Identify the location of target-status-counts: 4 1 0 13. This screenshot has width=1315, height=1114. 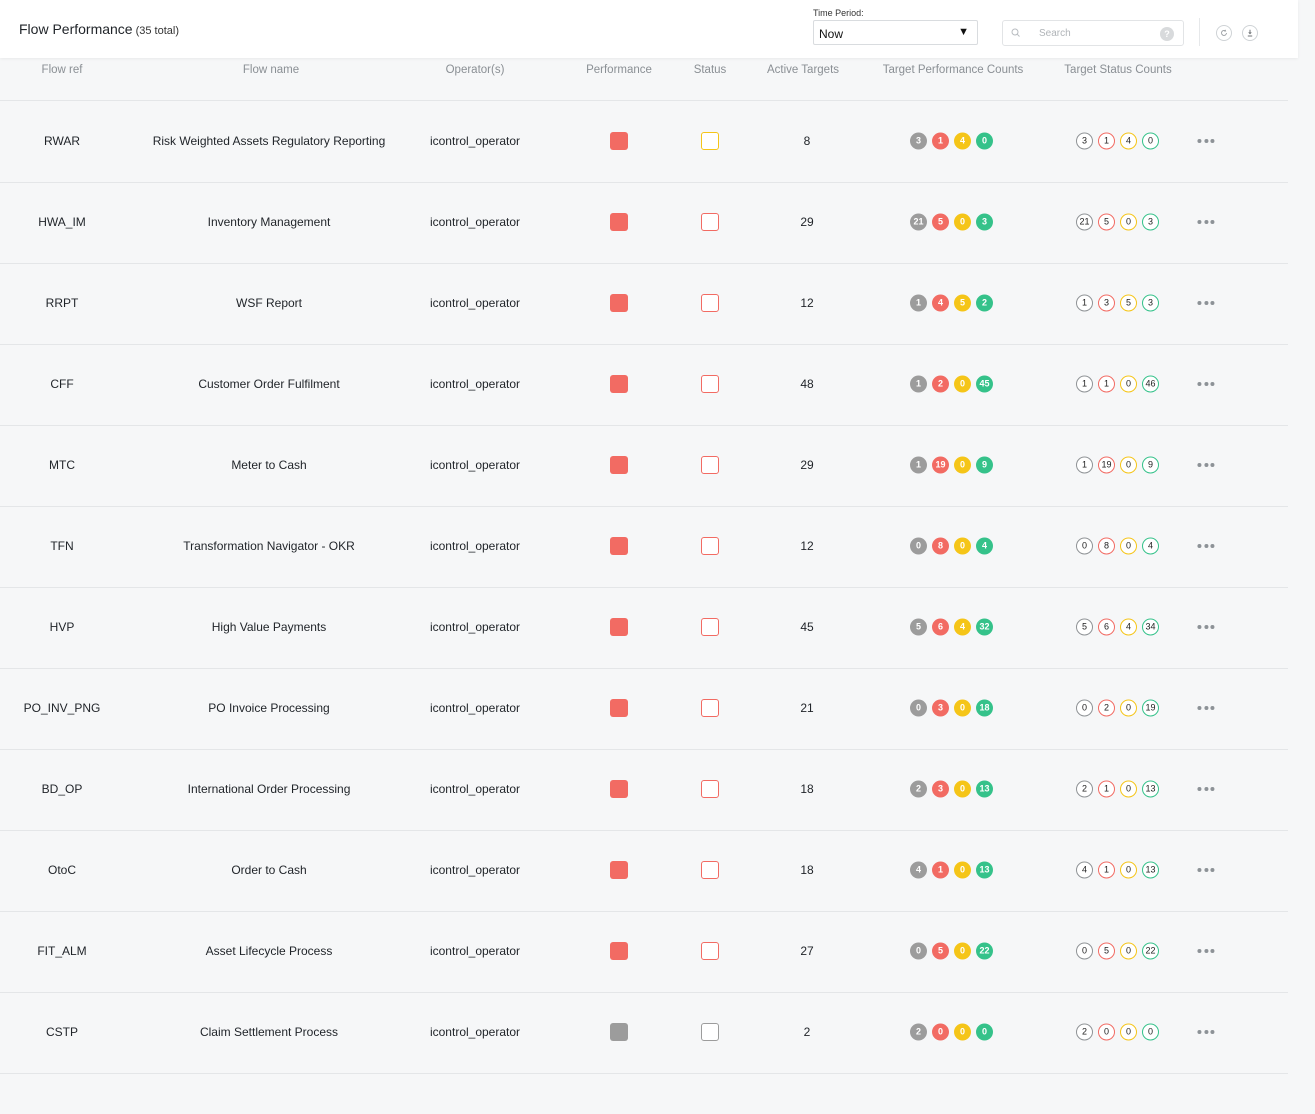
(1120, 870).